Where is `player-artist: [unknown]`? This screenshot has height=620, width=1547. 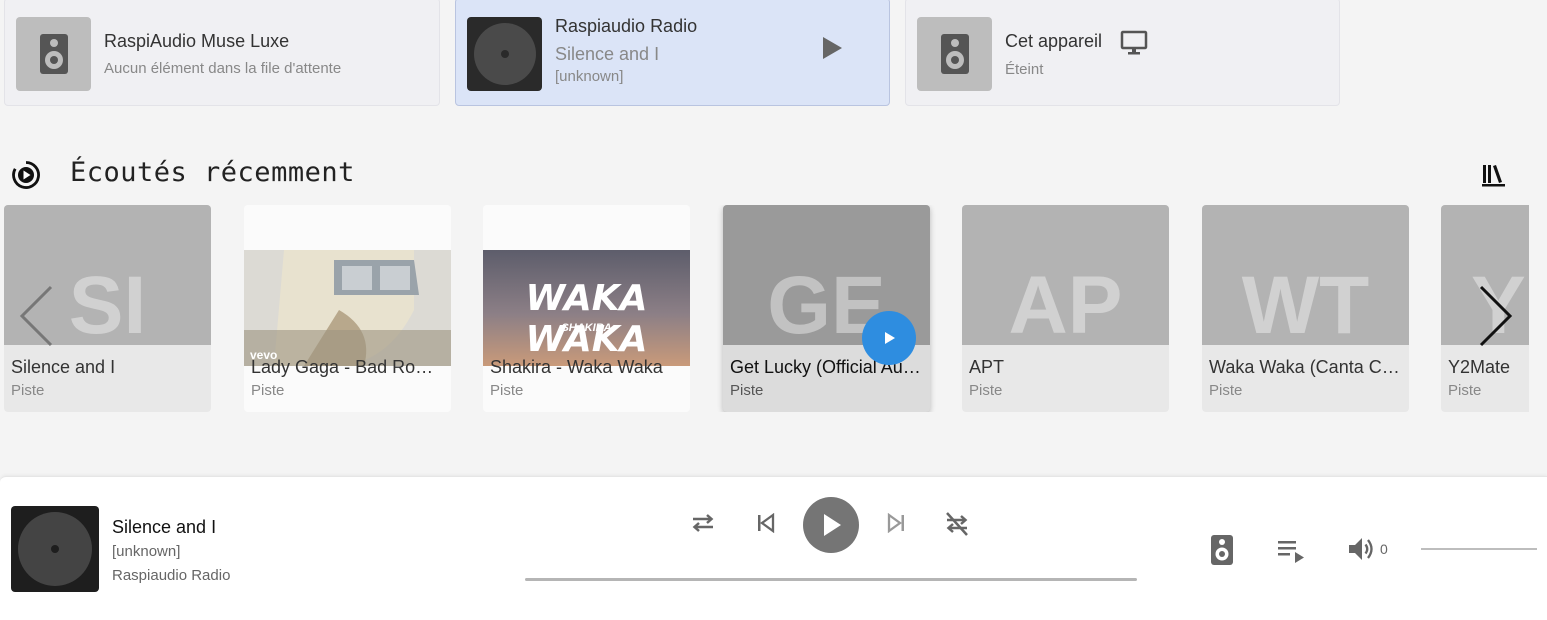
player-artist: [unknown] is located at coordinates (589, 76).